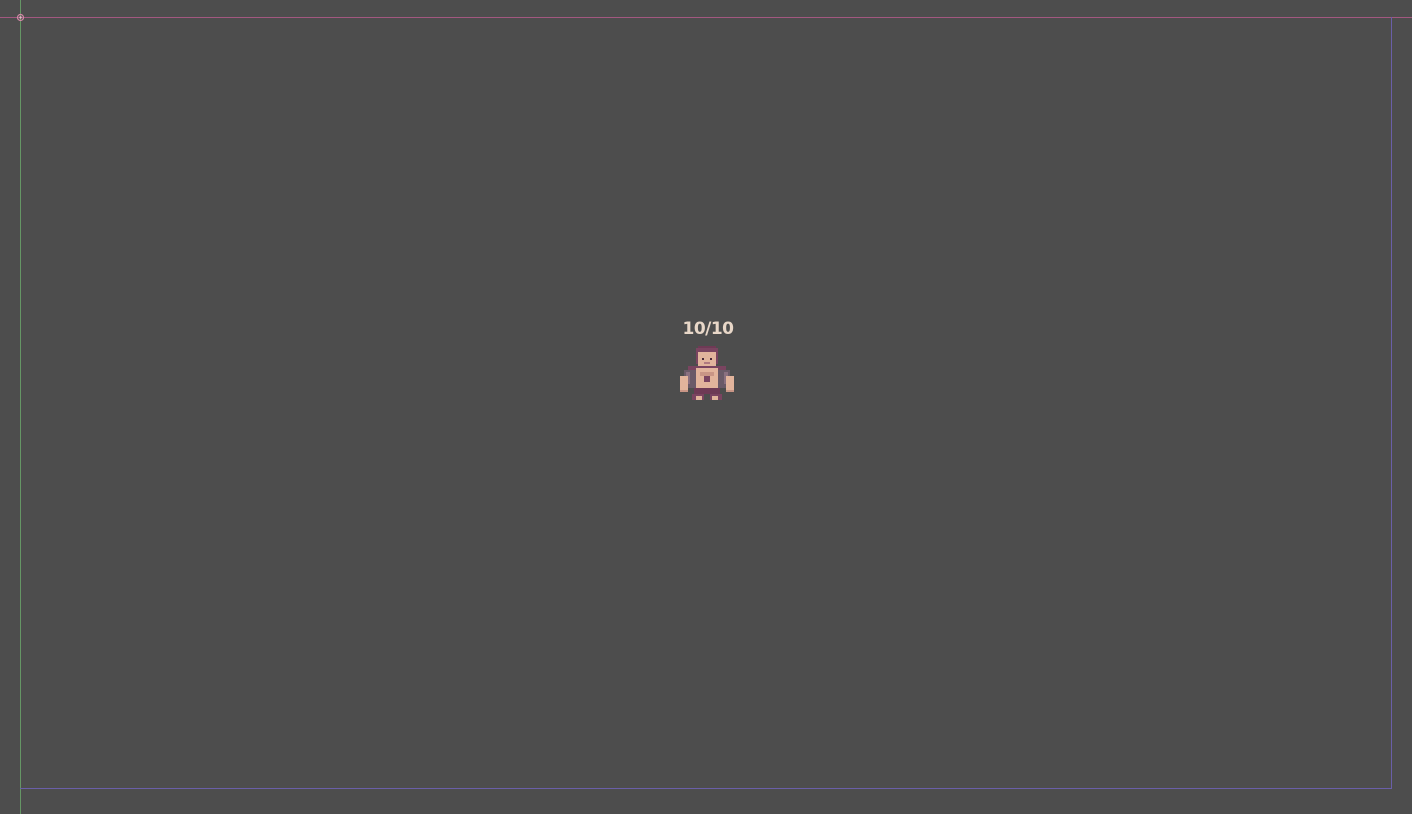  Describe the element at coordinates (20, 407) in the screenshot. I see `y-axis-guide` at that location.